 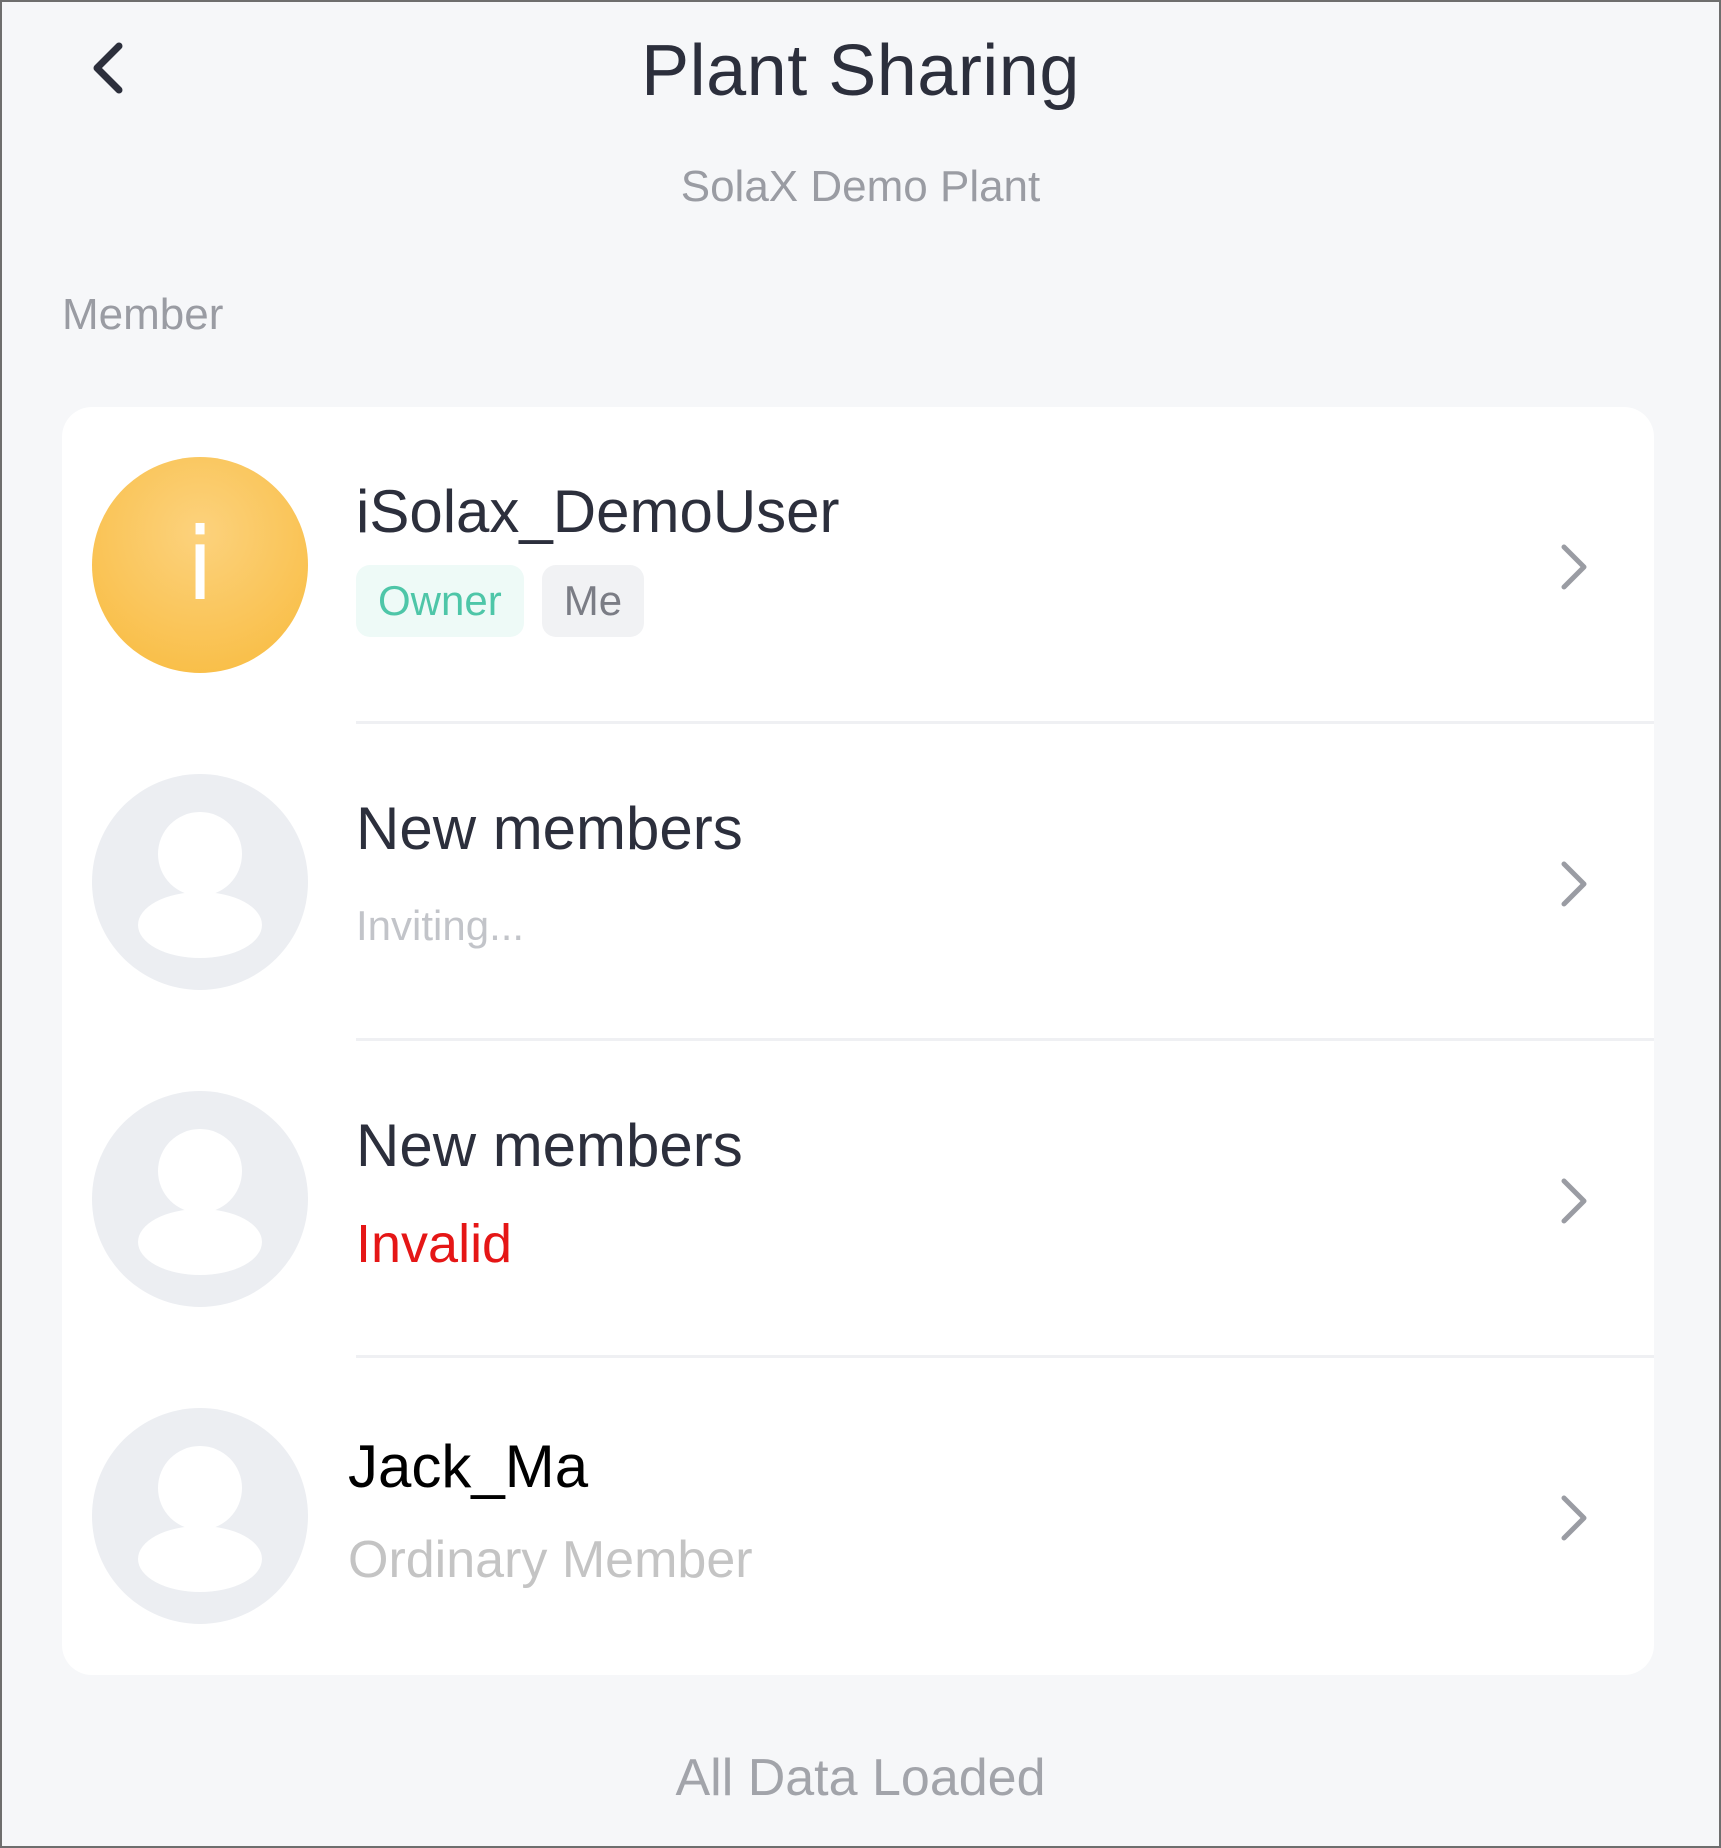 What do you see at coordinates (860, 1778) in the screenshot?
I see `load-status: All Data Loaded` at bounding box center [860, 1778].